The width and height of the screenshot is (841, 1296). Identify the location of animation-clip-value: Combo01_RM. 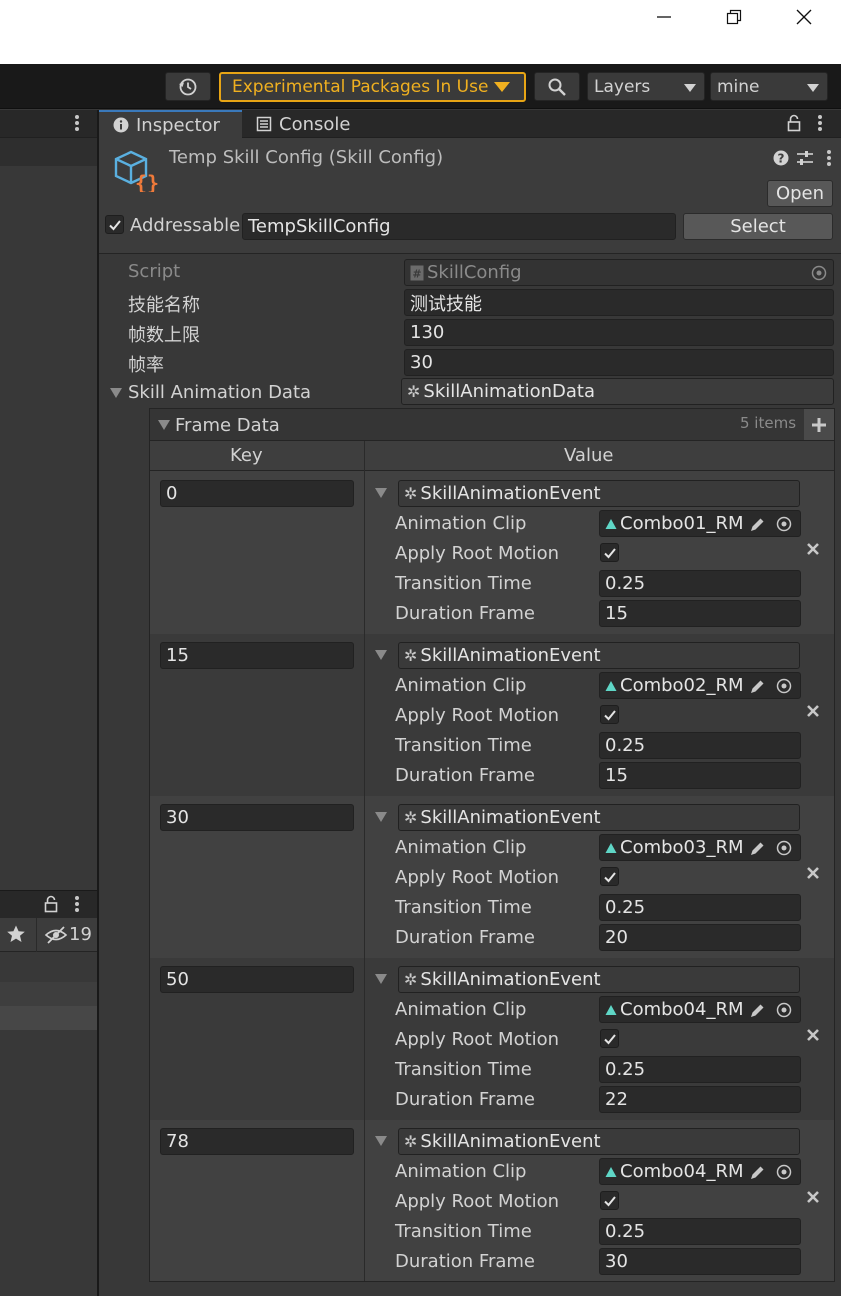
(682, 523).